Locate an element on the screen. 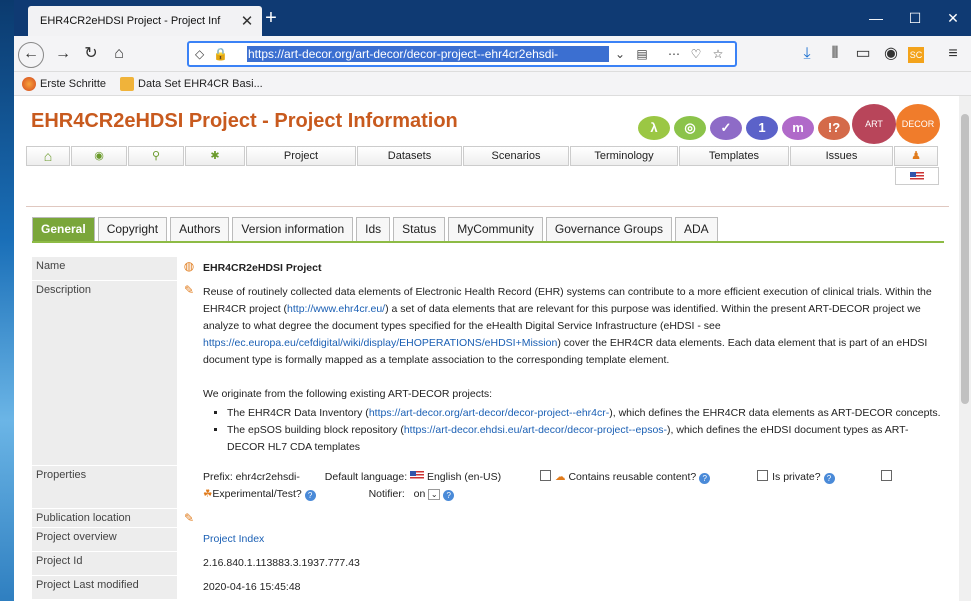 The width and height of the screenshot is (971, 601). menu-terminology: Terminology is located at coordinates (624, 156).